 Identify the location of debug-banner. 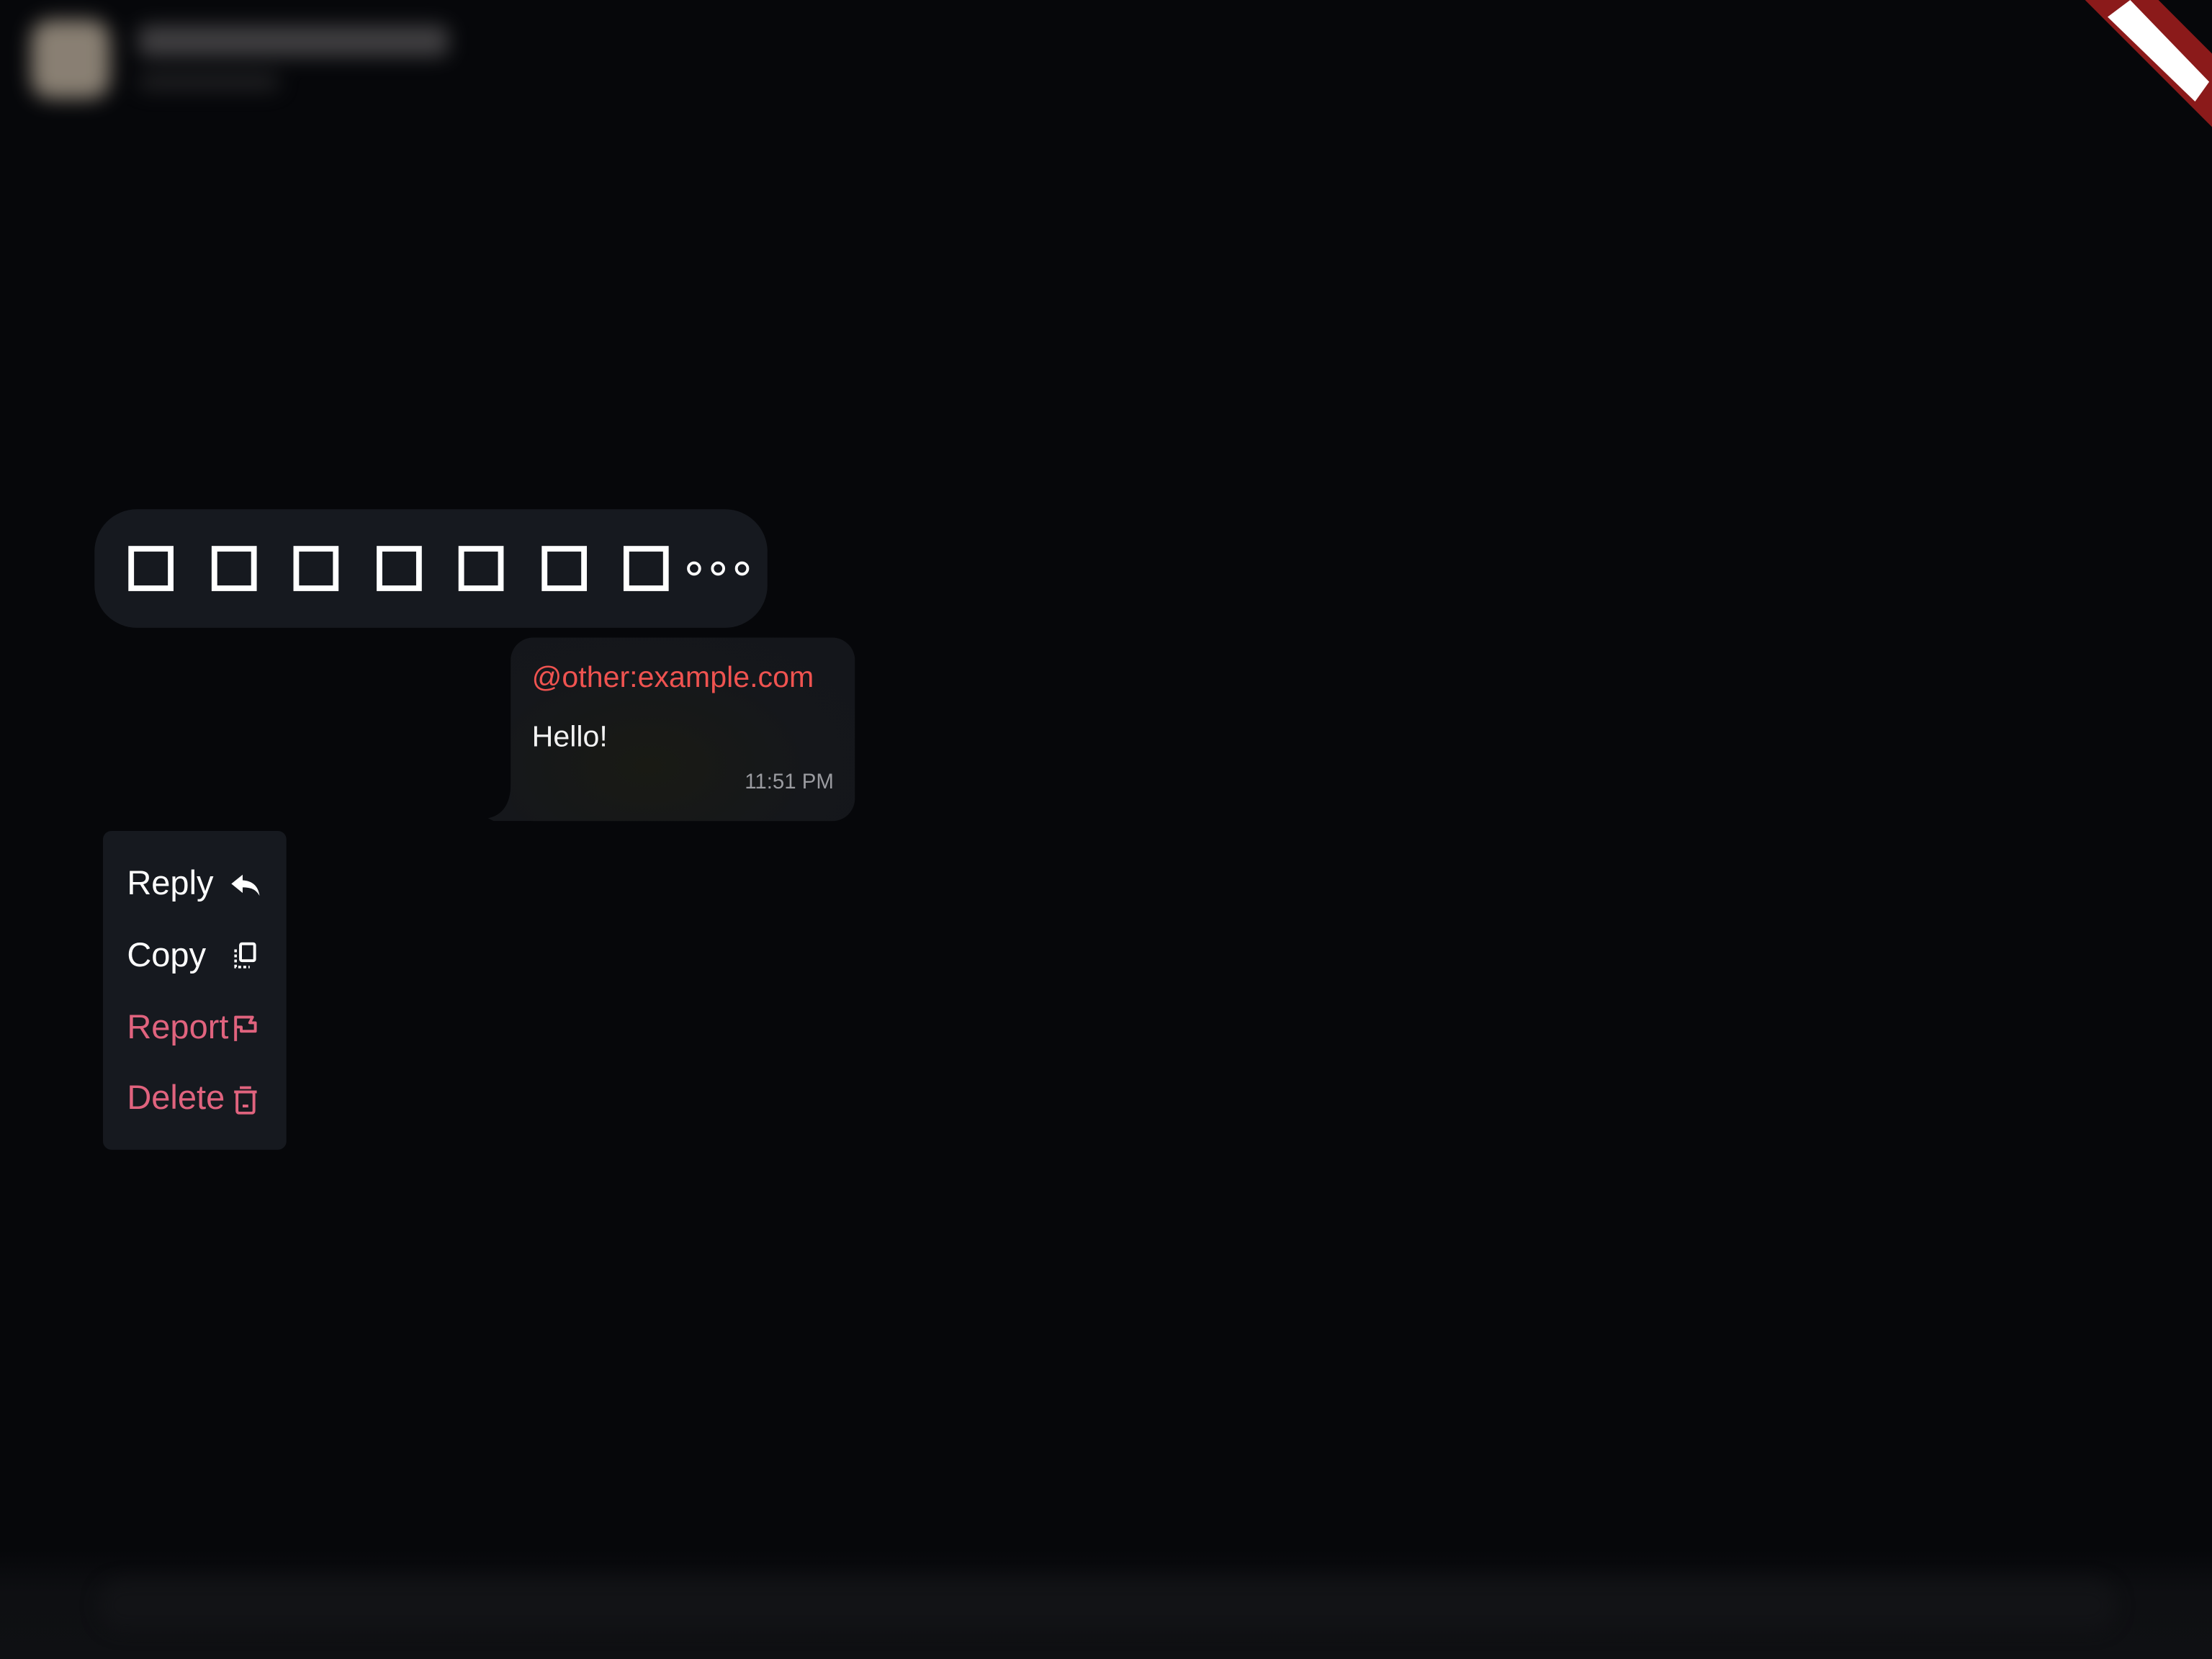
(2148, 63).